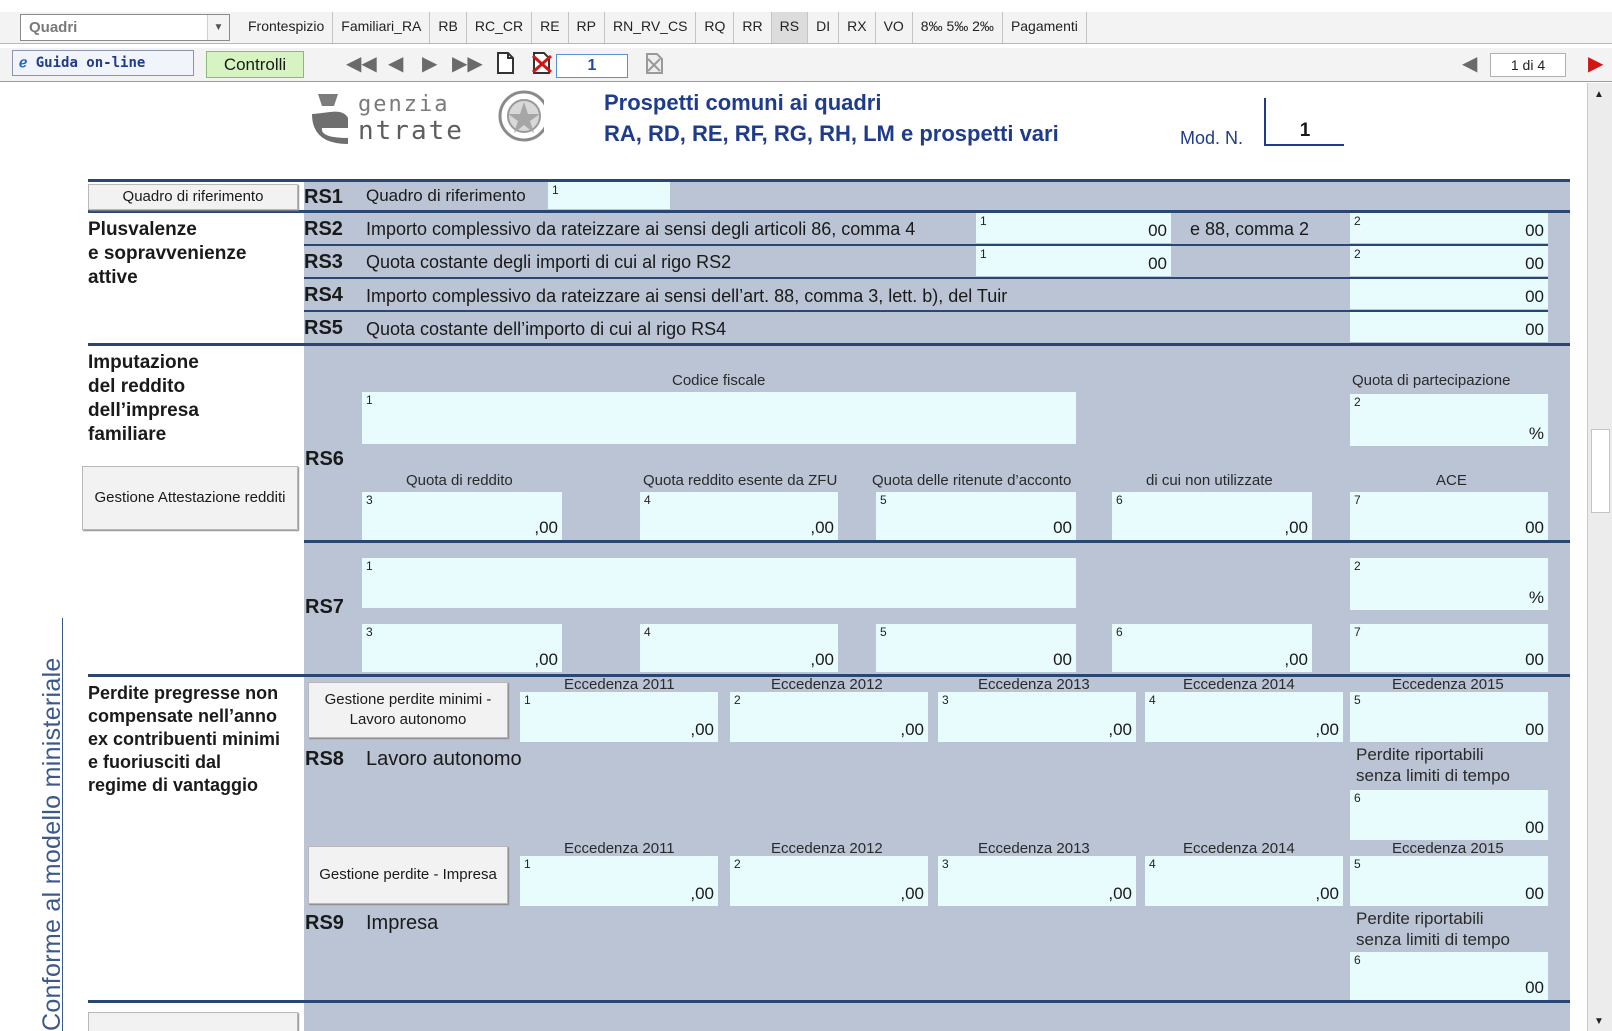  I want to click on rs7-quota-reddito-field: 3 ,00, so click(462, 648).